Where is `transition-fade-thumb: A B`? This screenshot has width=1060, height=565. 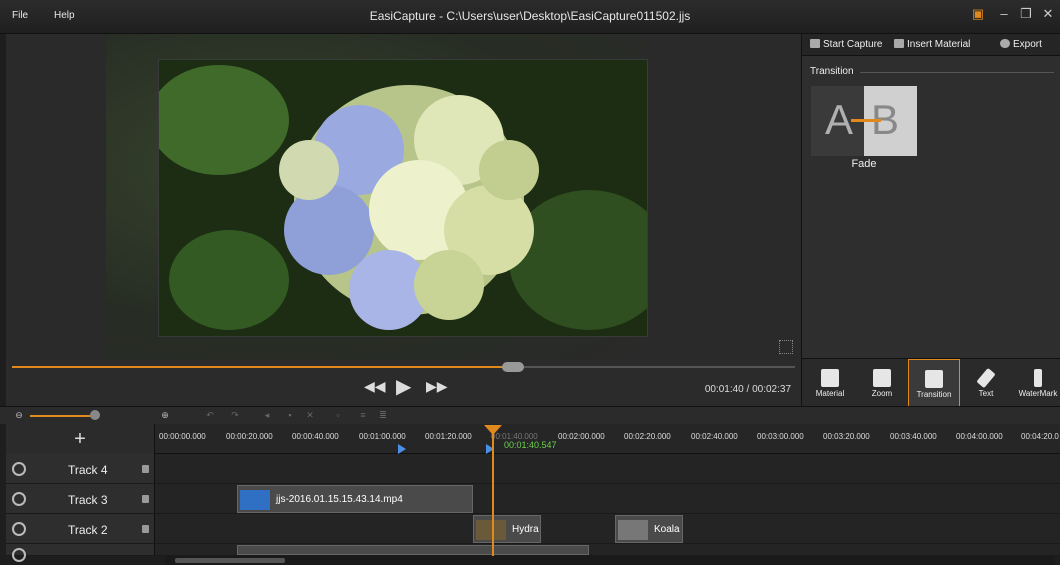 transition-fade-thumb: A B is located at coordinates (864, 121).